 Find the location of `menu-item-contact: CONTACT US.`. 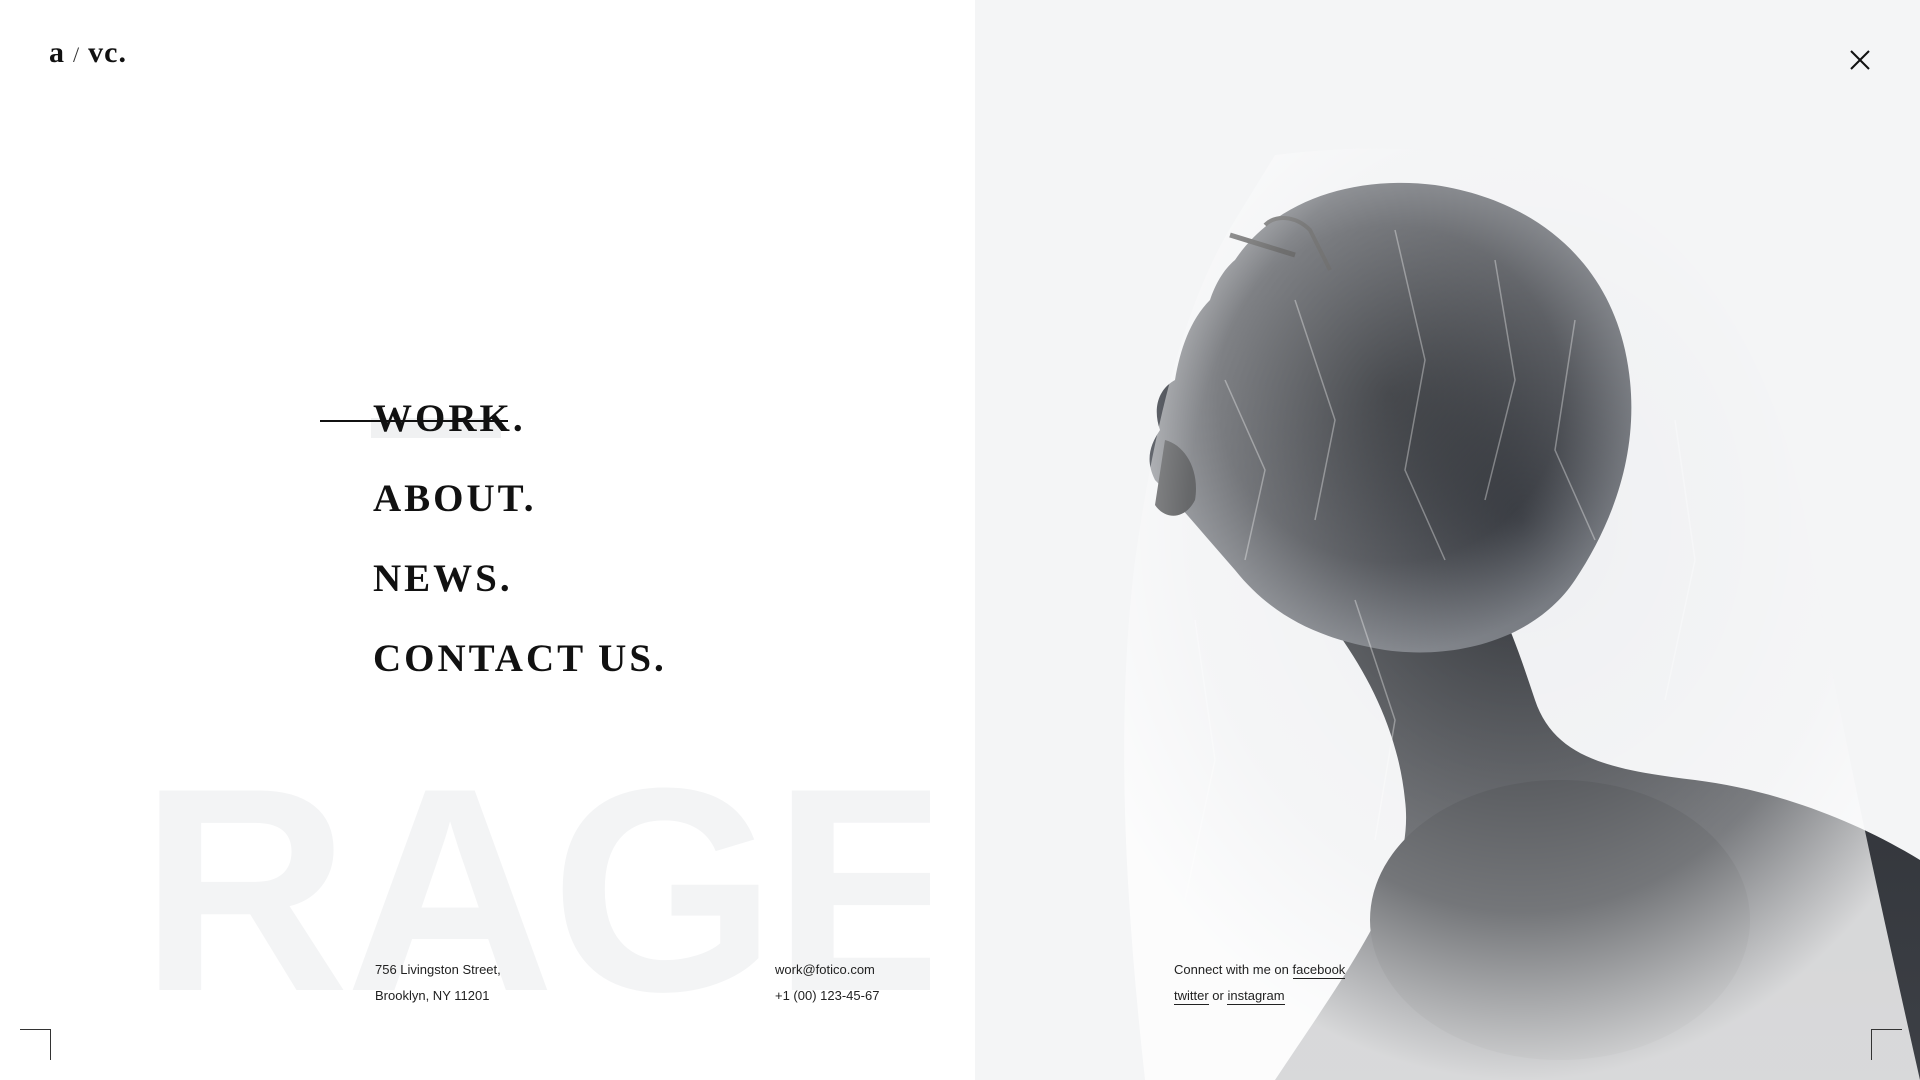

menu-item-contact: CONTACT US. is located at coordinates (520, 672).